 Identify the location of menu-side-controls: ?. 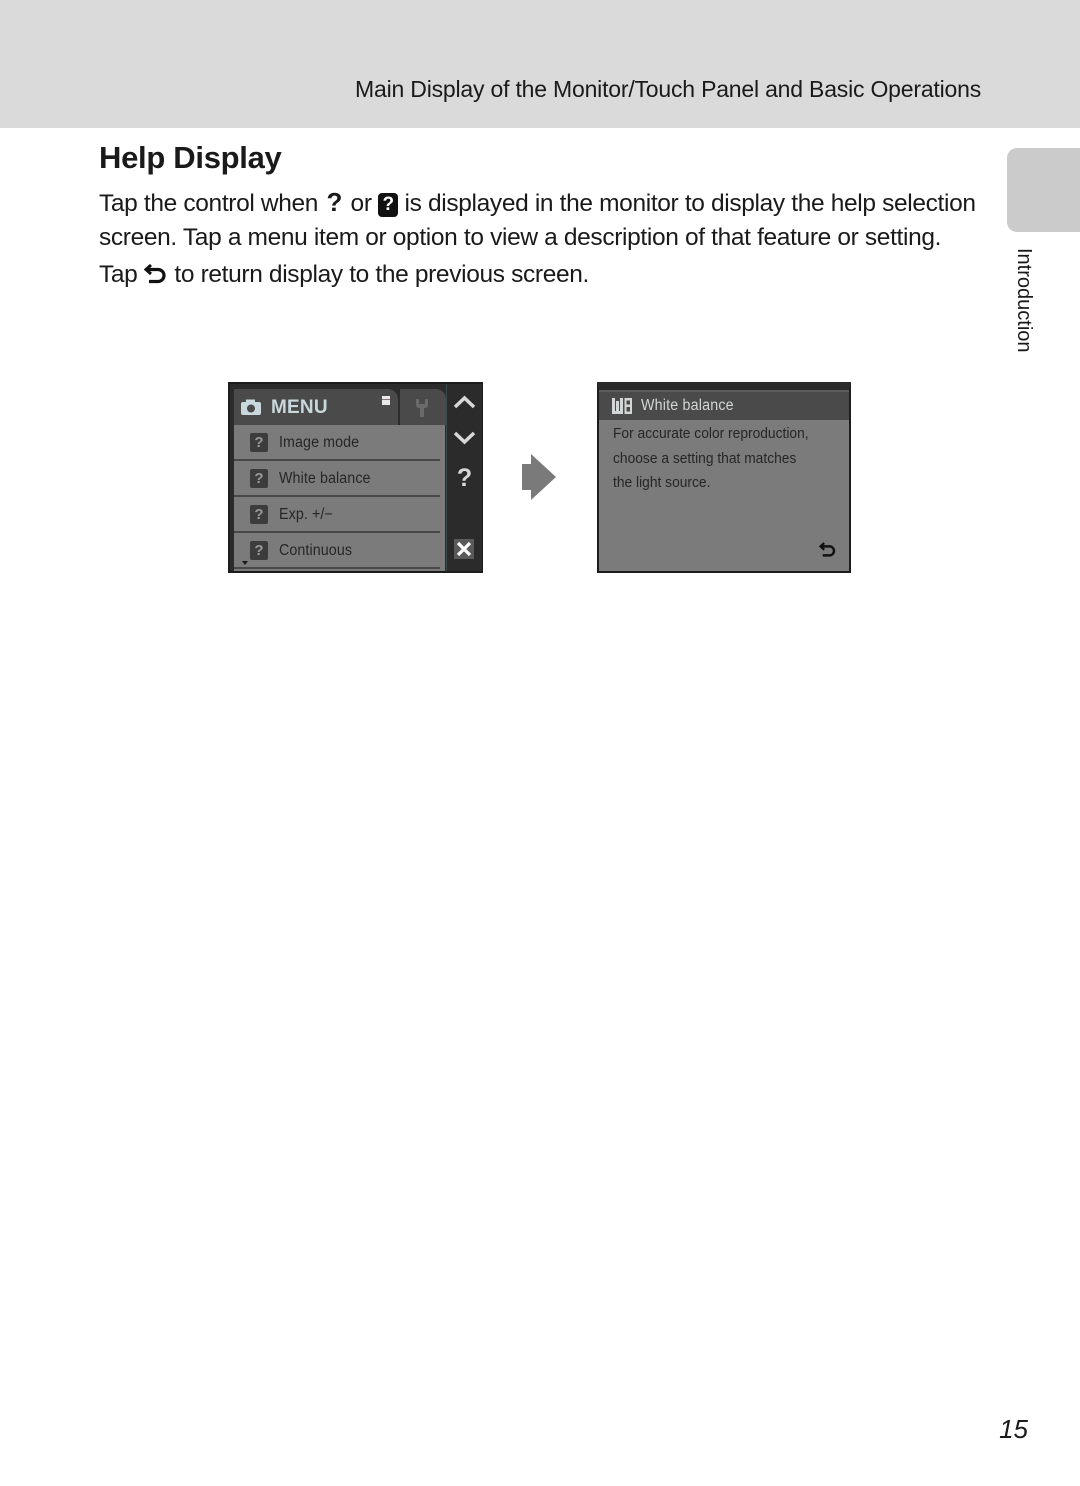
(464, 477).